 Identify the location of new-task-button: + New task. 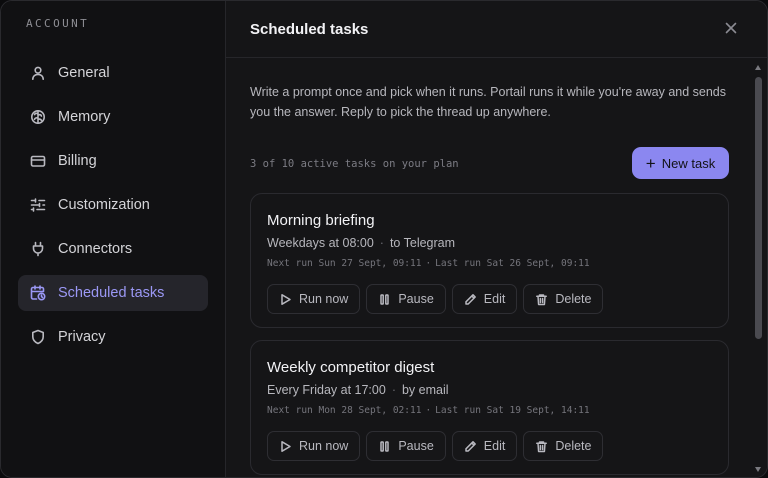
(680, 163).